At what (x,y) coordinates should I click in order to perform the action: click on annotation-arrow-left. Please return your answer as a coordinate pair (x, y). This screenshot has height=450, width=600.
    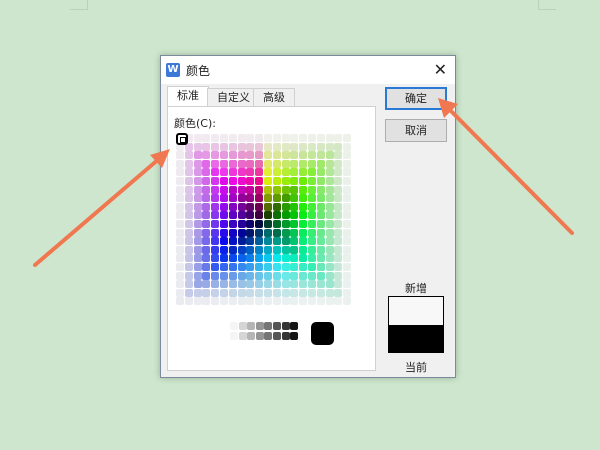
    Looking at the image, I should click on (97, 211).